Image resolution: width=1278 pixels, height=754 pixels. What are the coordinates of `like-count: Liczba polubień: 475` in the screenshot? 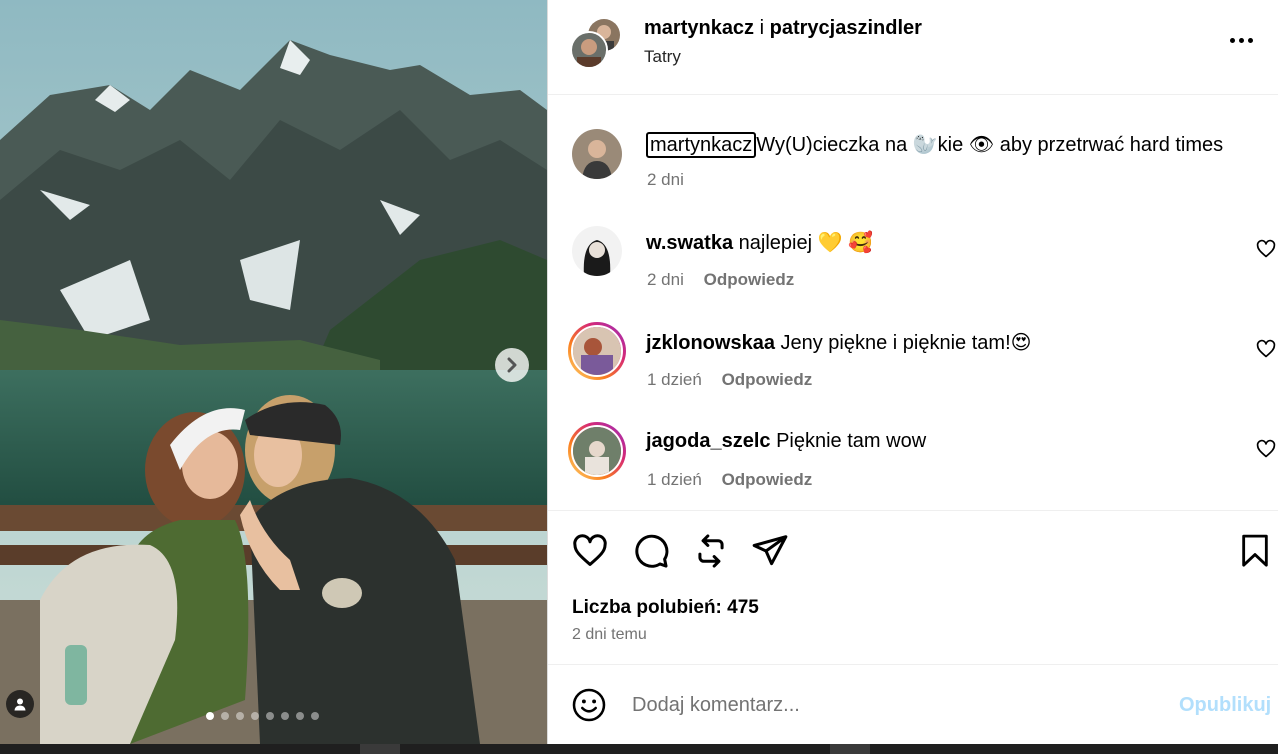 It's located at (665, 608).